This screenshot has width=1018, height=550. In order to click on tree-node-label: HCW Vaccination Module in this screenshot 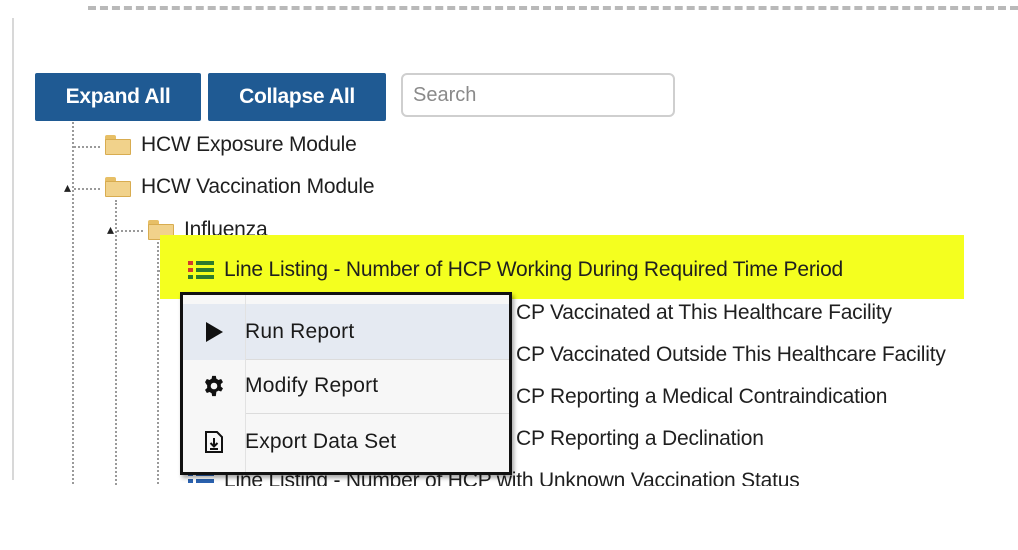, I will do `click(258, 186)`.